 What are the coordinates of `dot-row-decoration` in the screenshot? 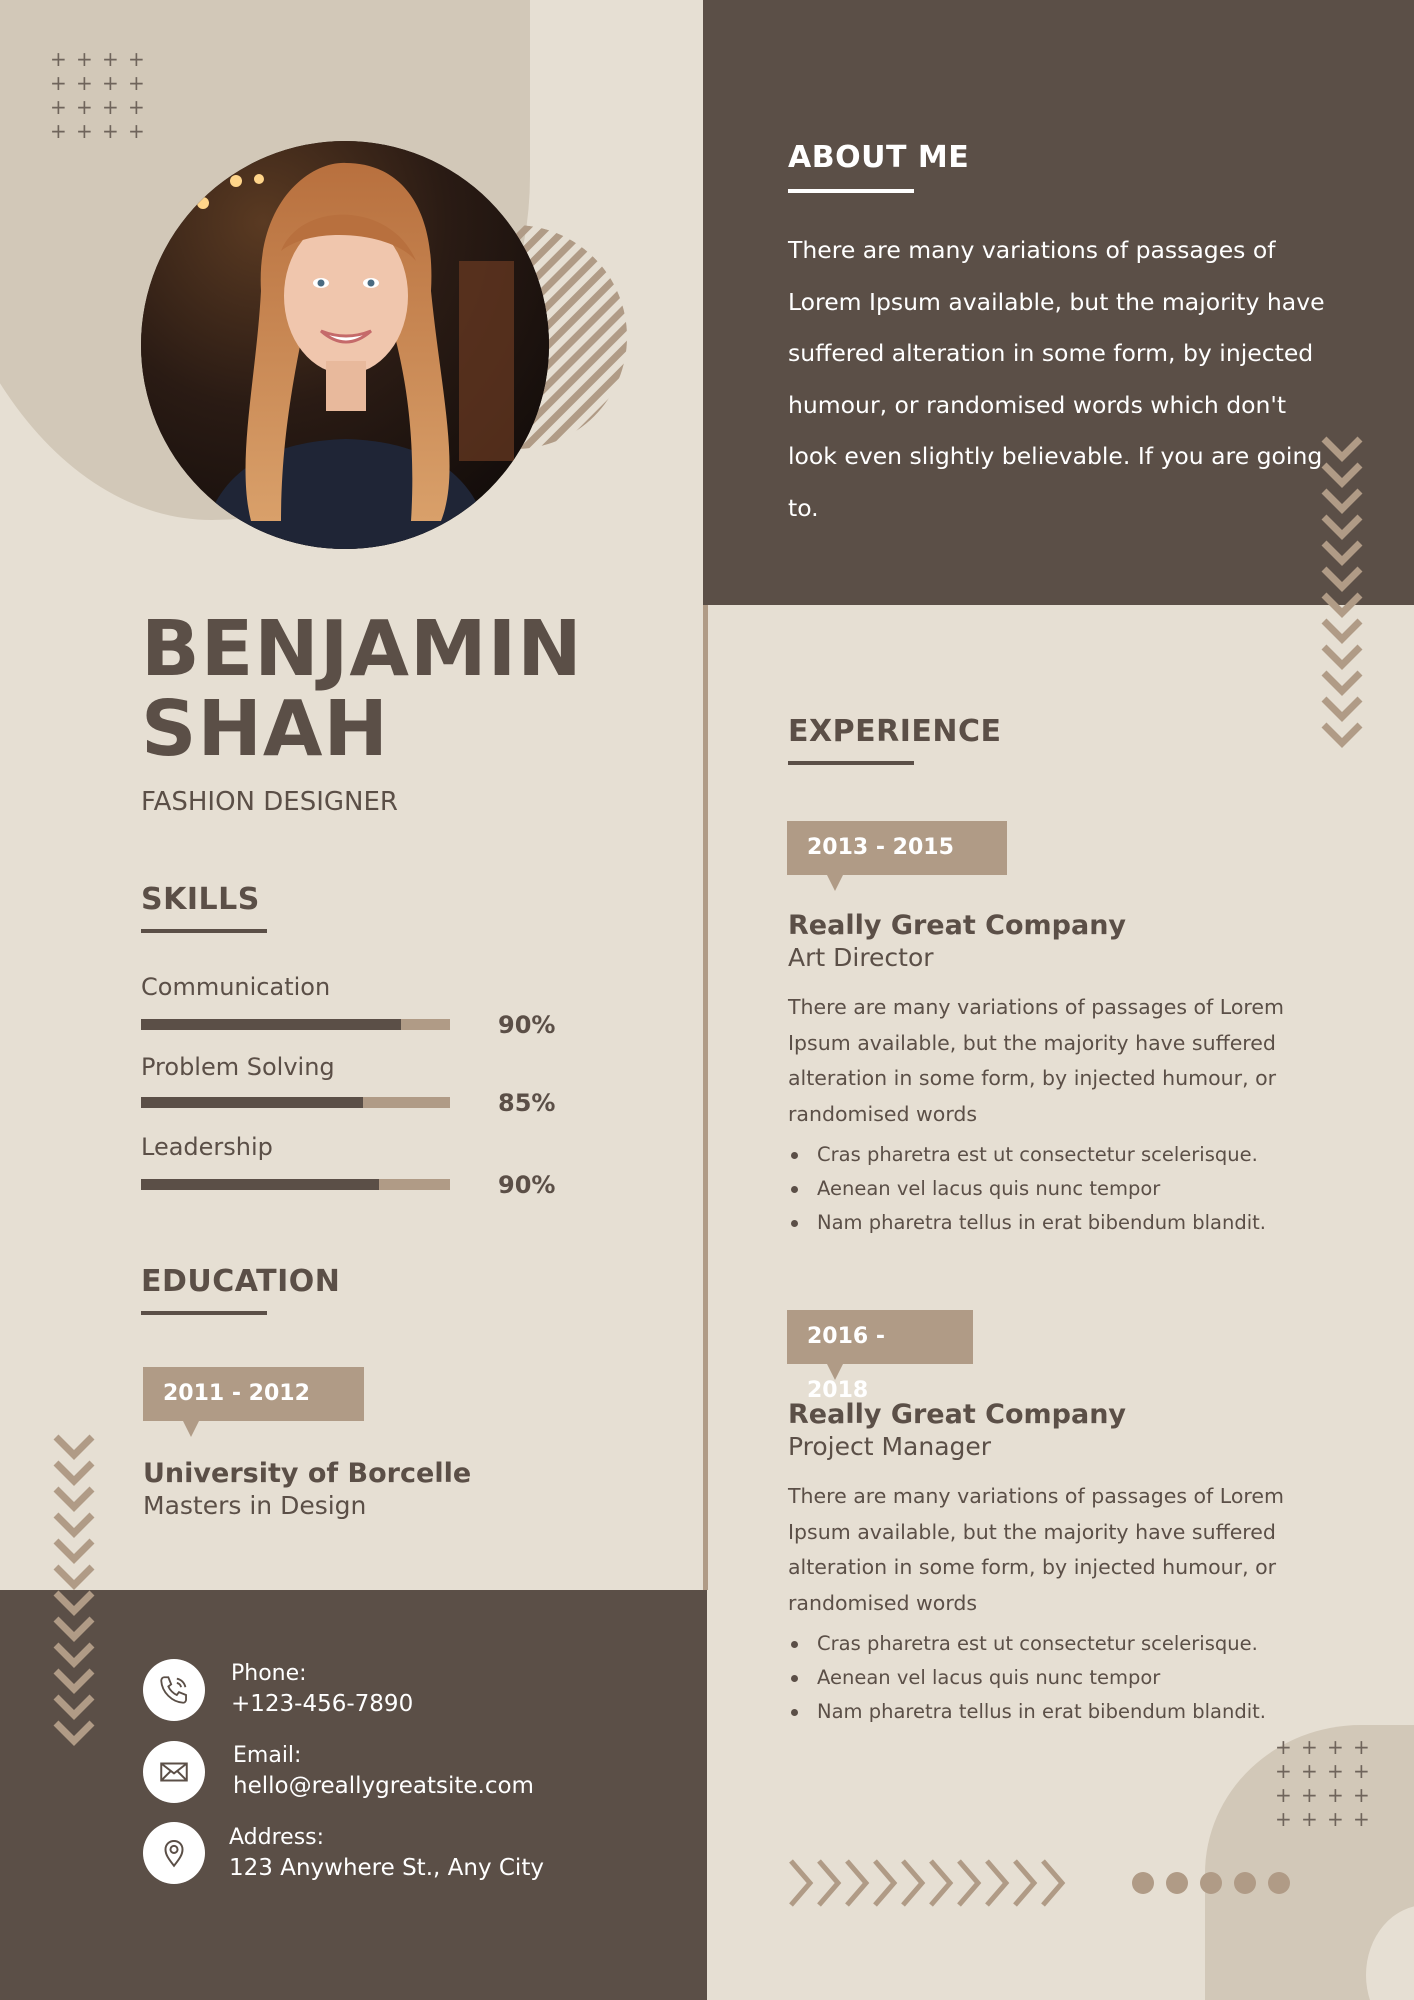 It's located at (1217, 1885).